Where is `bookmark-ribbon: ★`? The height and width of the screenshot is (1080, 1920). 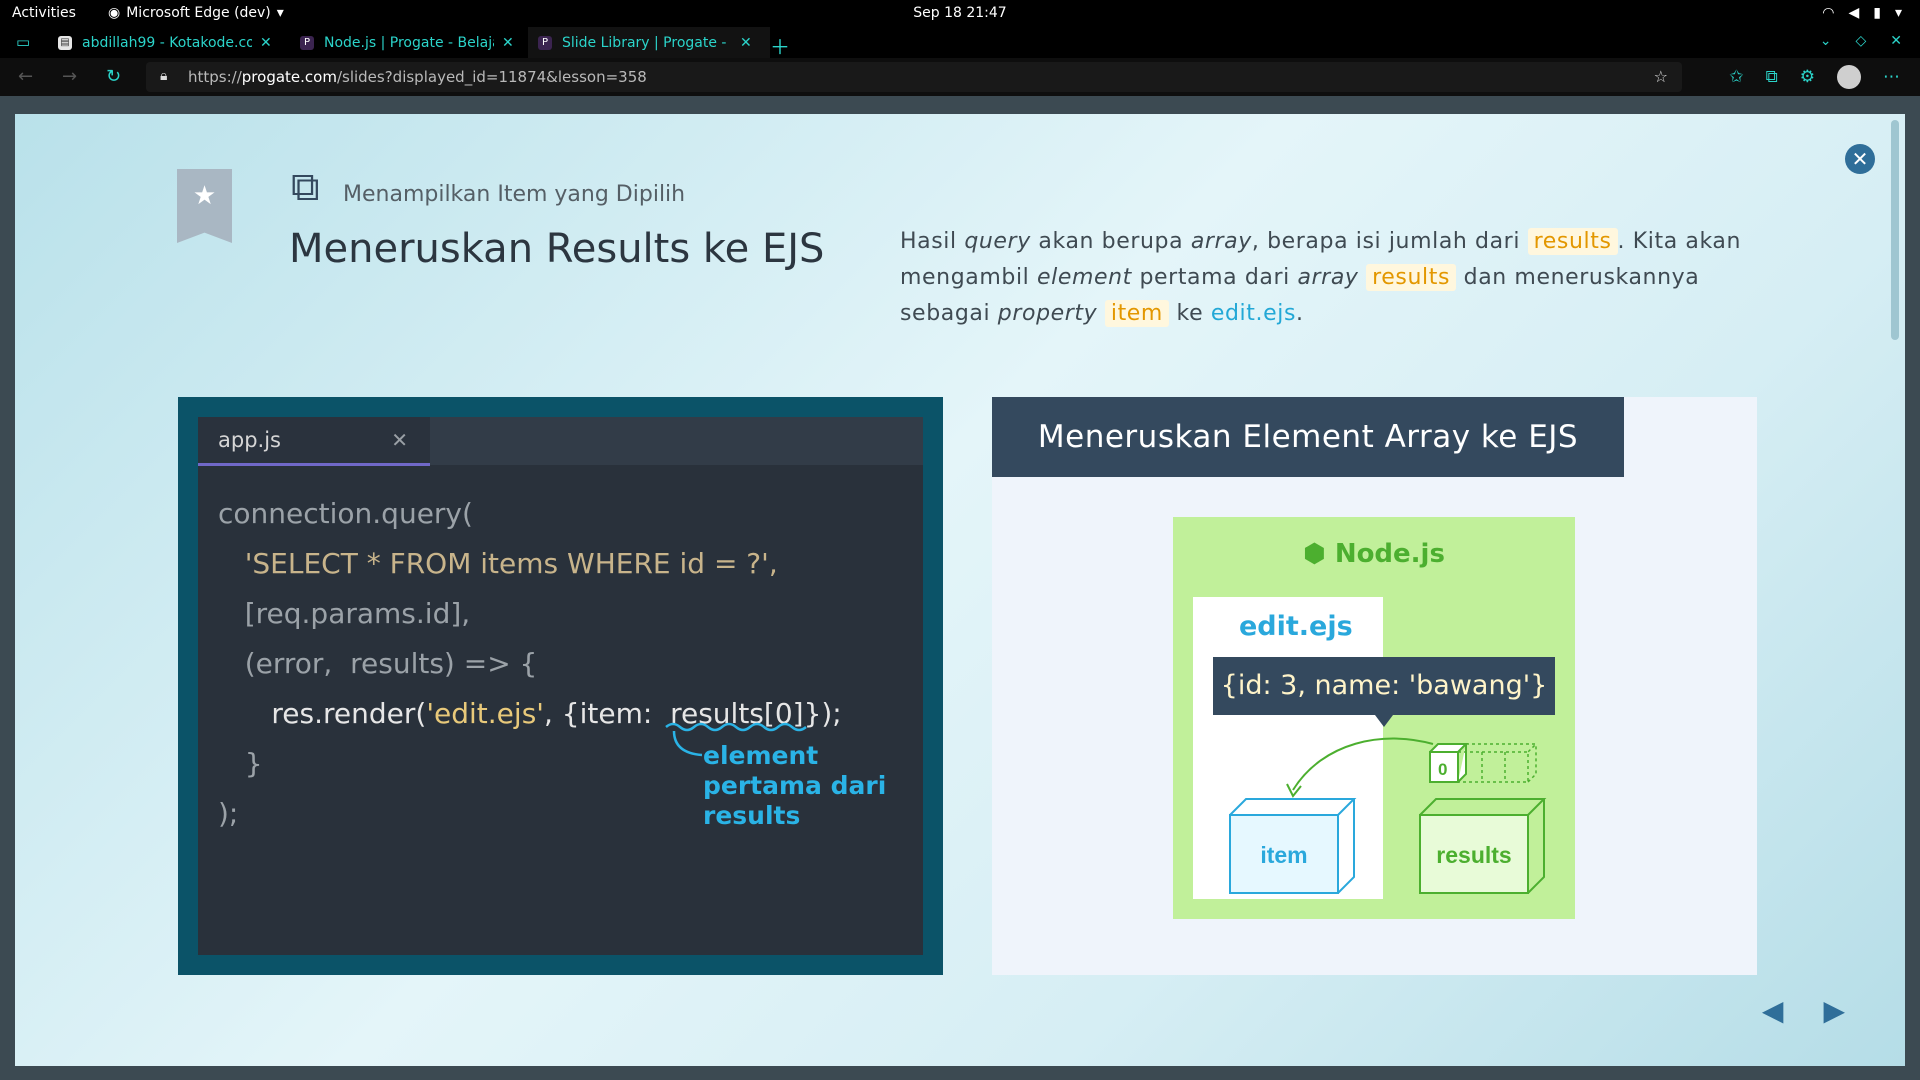
bookmark-ribbon: ★ is located at coordinates (204, 206).